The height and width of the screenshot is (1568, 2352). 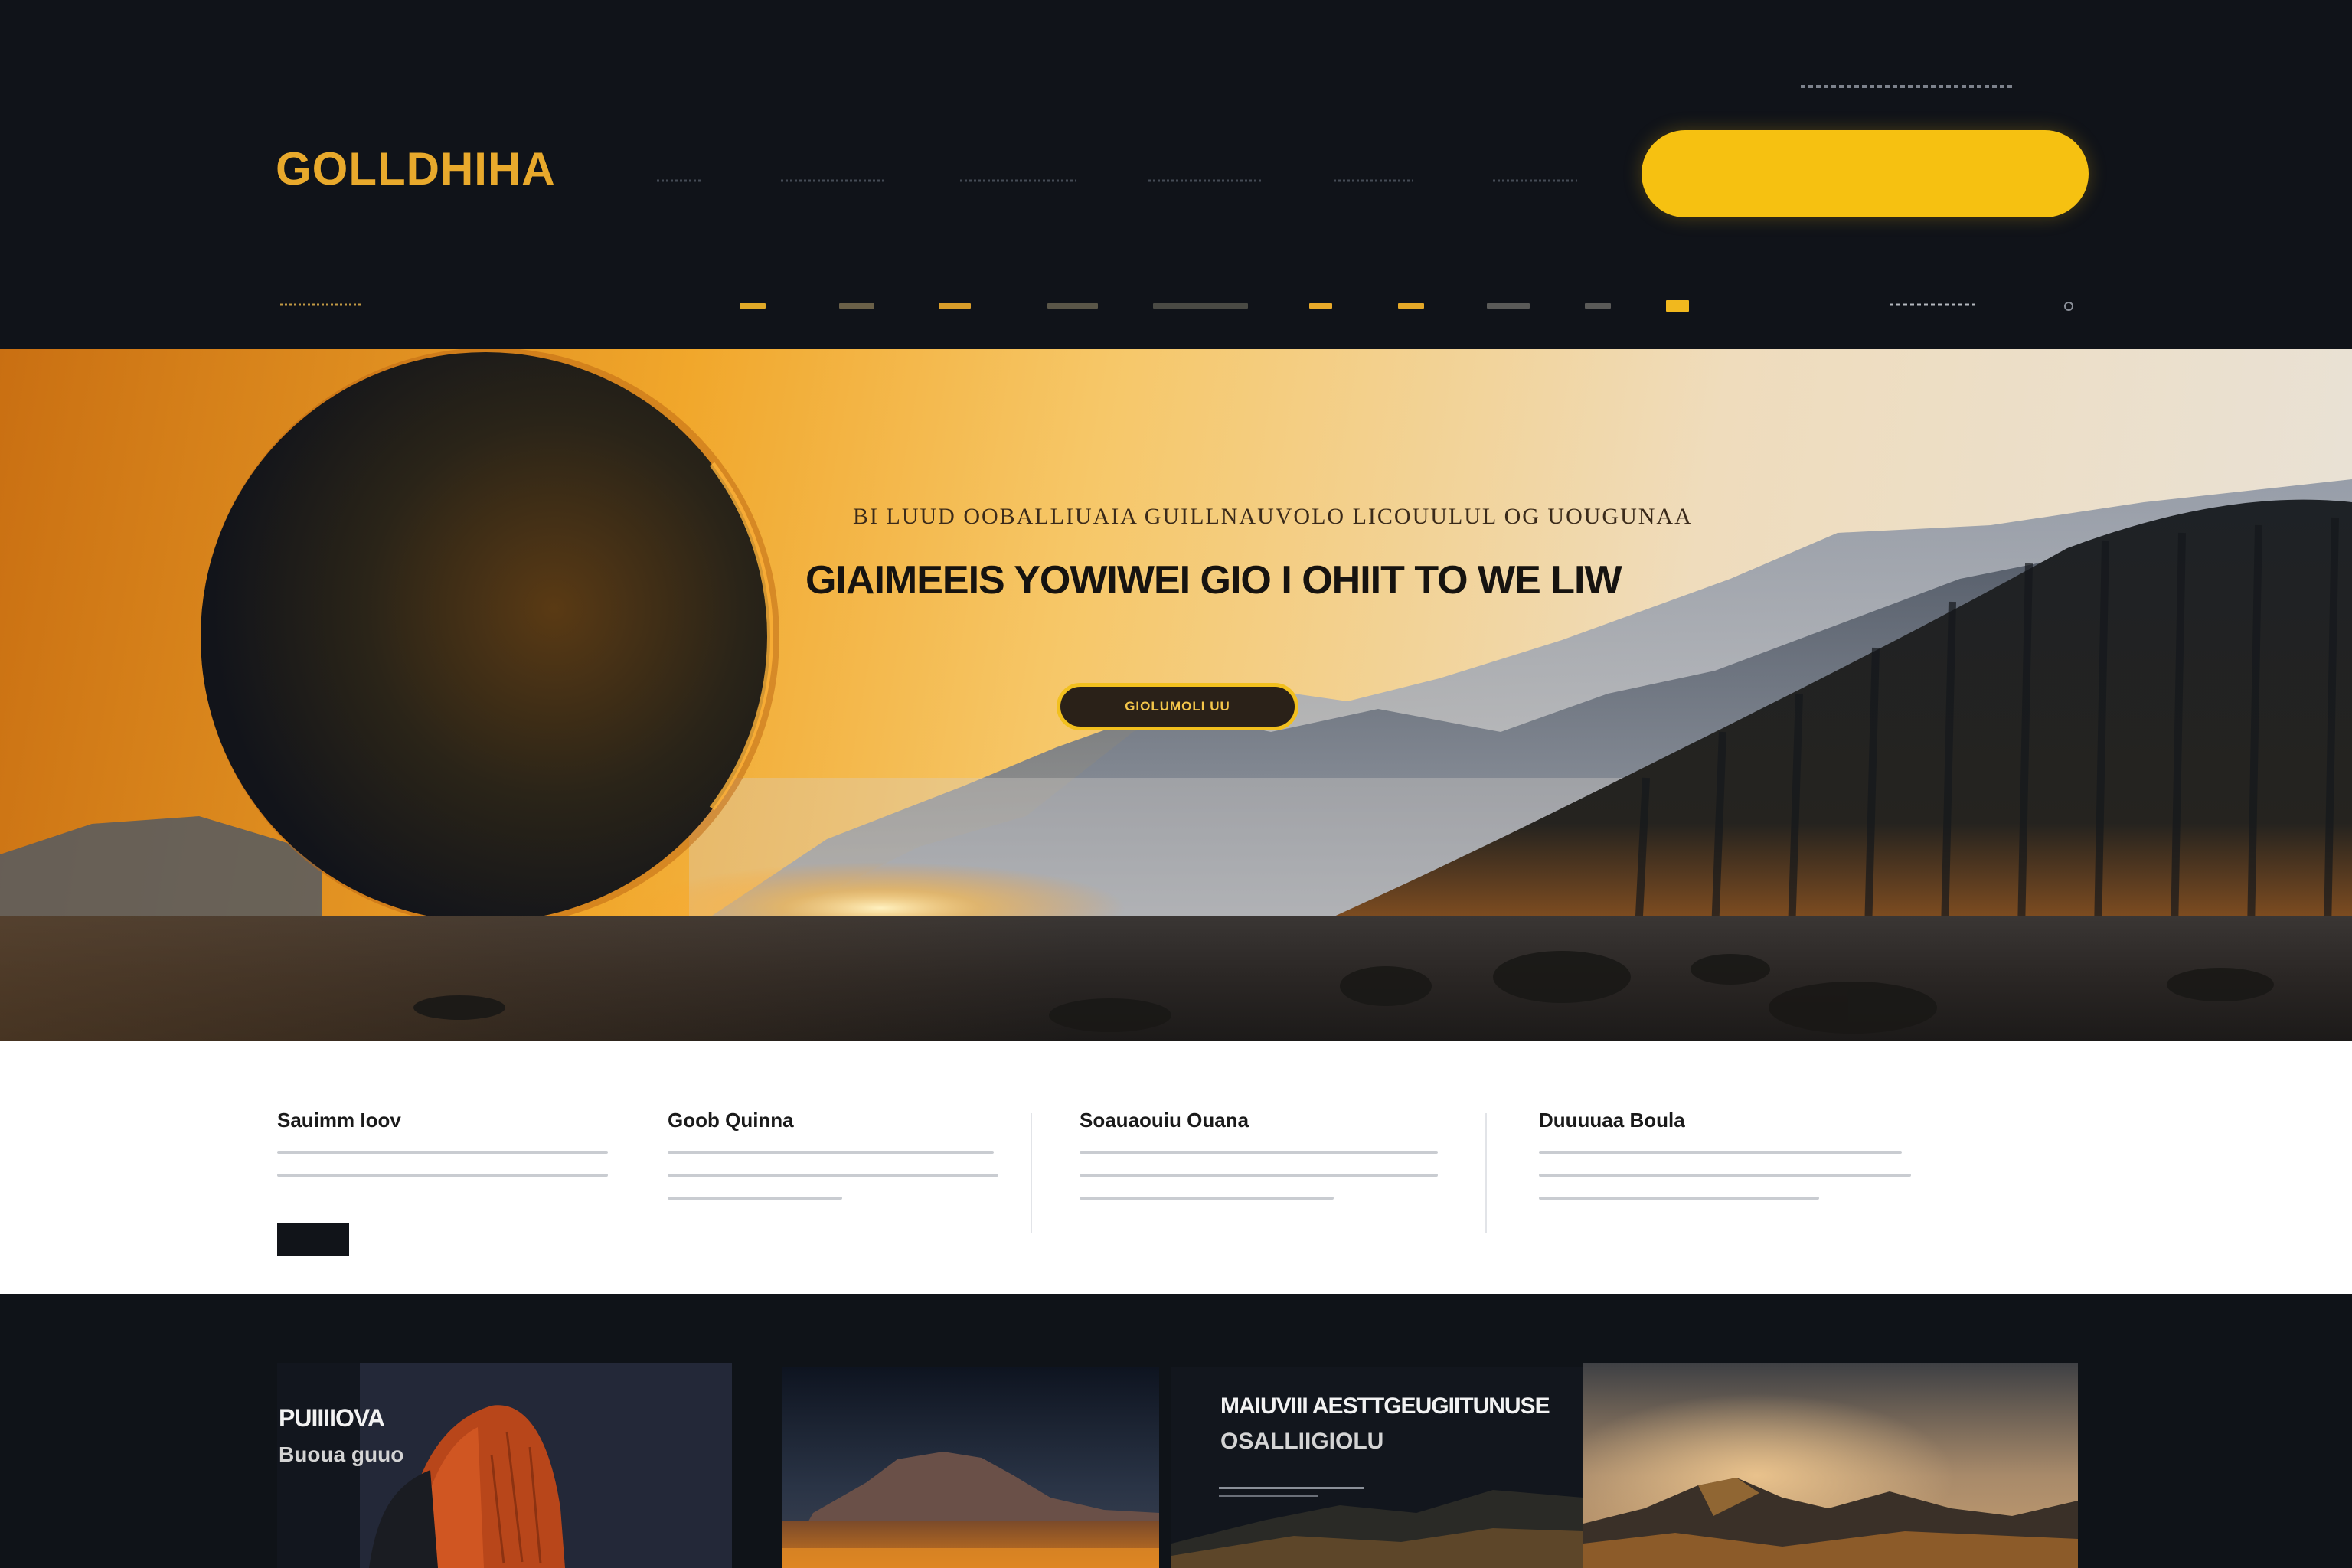 What do you see at coordinates (1165, 1120) in the screenshot?
I see `feature-title: Soauaouiu Ouana` at bounding box center [1165, 1120].